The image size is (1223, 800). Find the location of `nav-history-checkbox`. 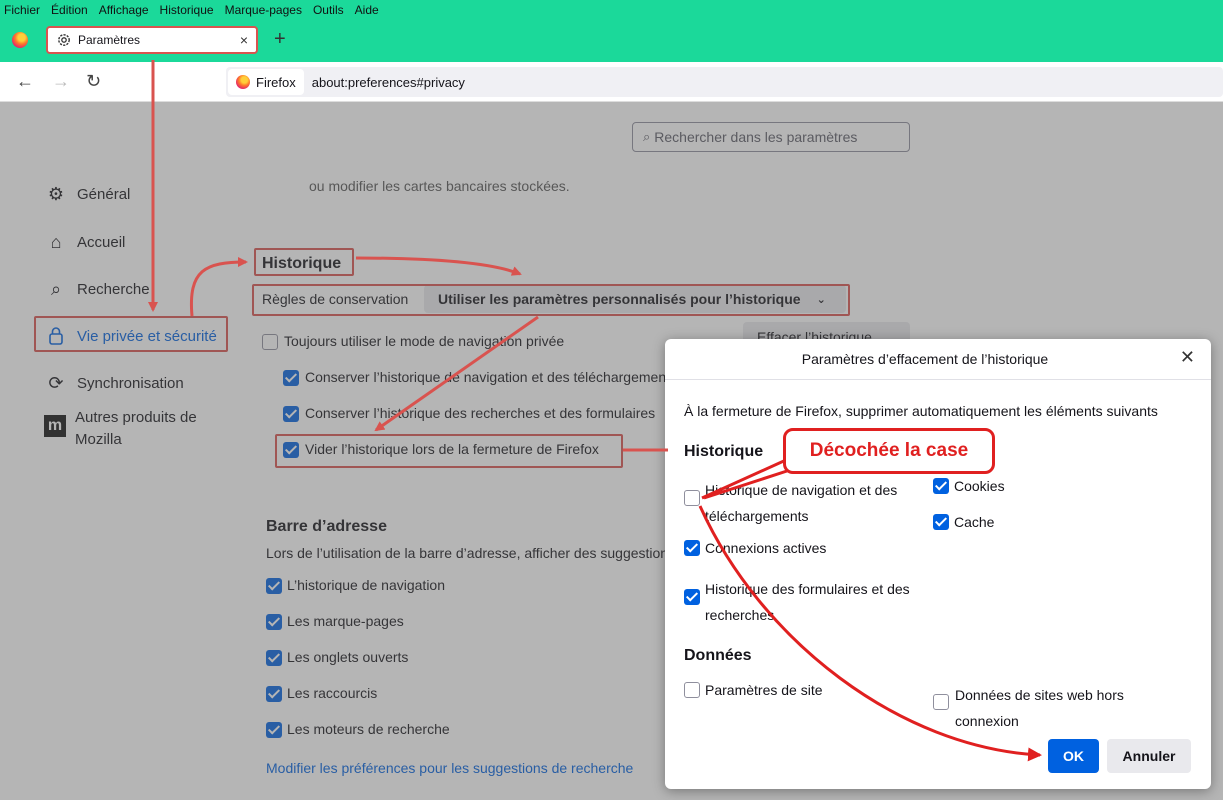

nav-history-checkbox is located at coordinates (692, 498).